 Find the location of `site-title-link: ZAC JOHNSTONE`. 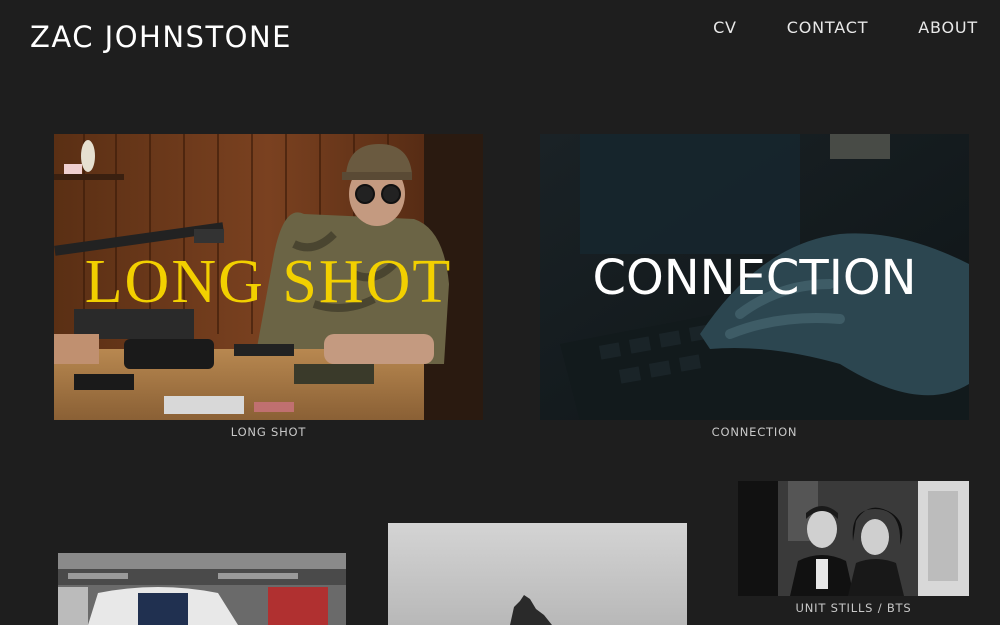

site-title-link: ZAC JOHNSTONE is located at coordinates (161, 37).